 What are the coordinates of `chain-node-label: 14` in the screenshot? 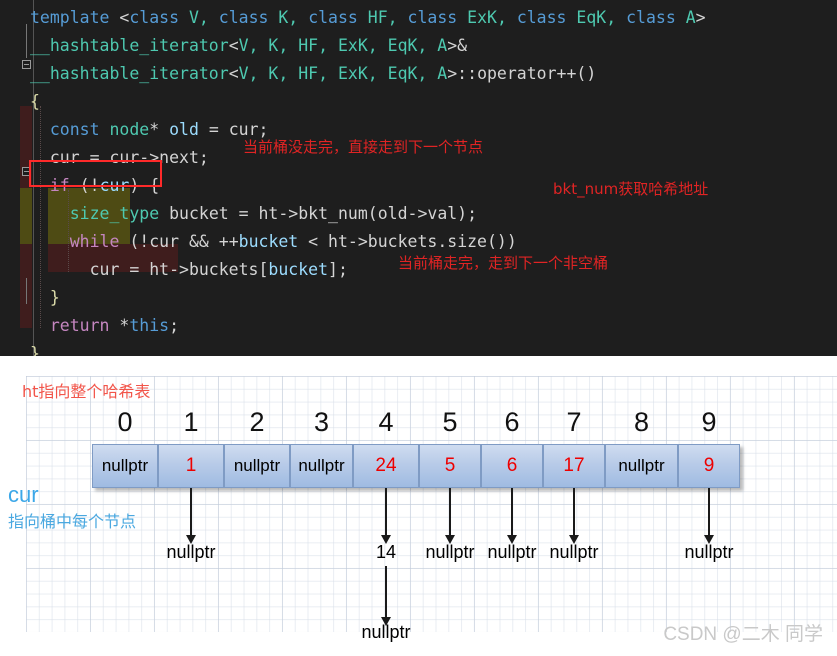 It's located at (386, 552).